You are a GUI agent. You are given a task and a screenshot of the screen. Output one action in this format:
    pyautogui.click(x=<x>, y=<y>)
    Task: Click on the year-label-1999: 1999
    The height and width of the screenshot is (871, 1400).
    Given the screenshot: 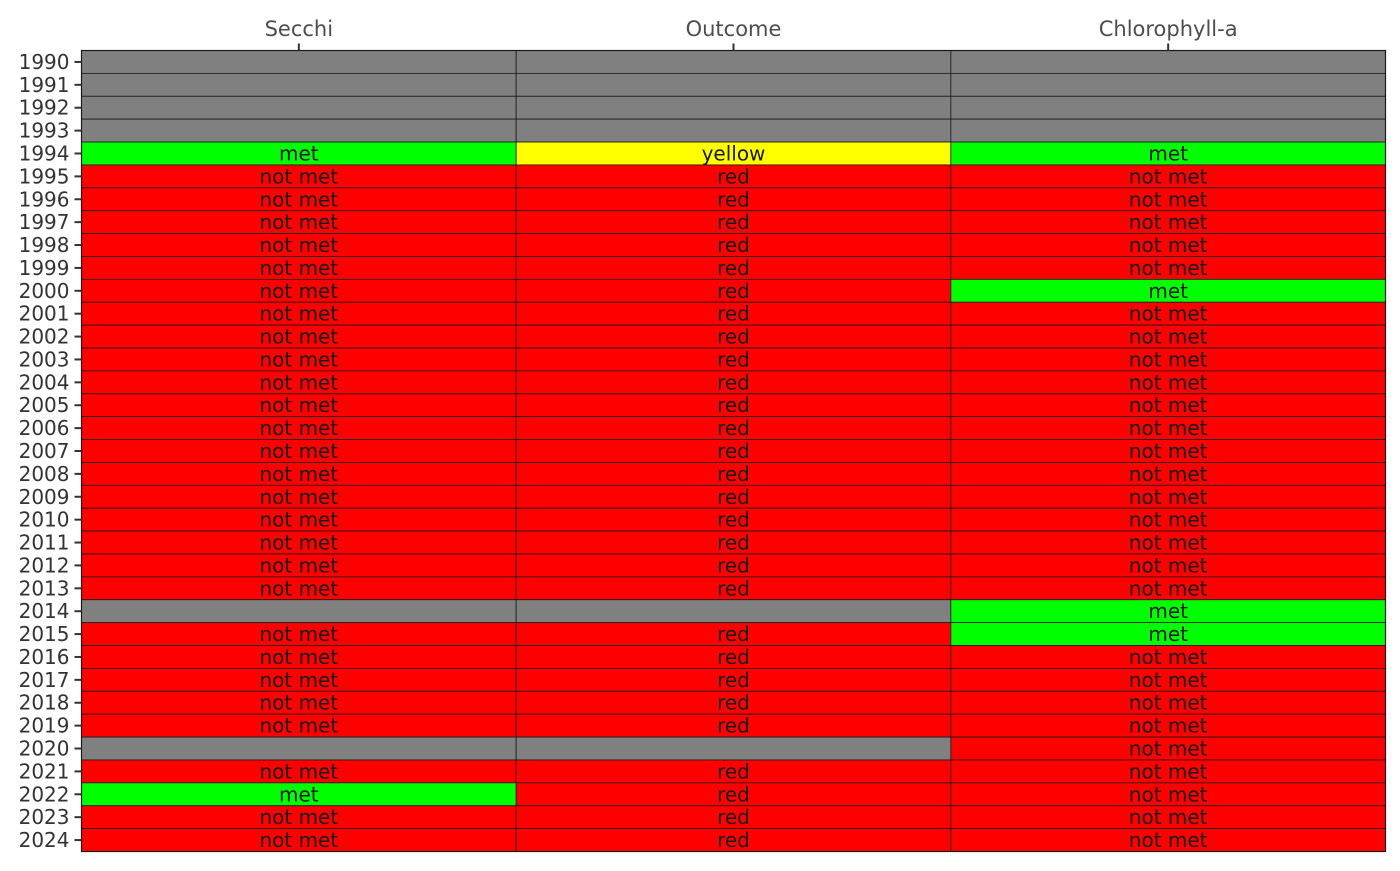 What is the action you would take?
    pyautogui.click(x=44, y=268)
    